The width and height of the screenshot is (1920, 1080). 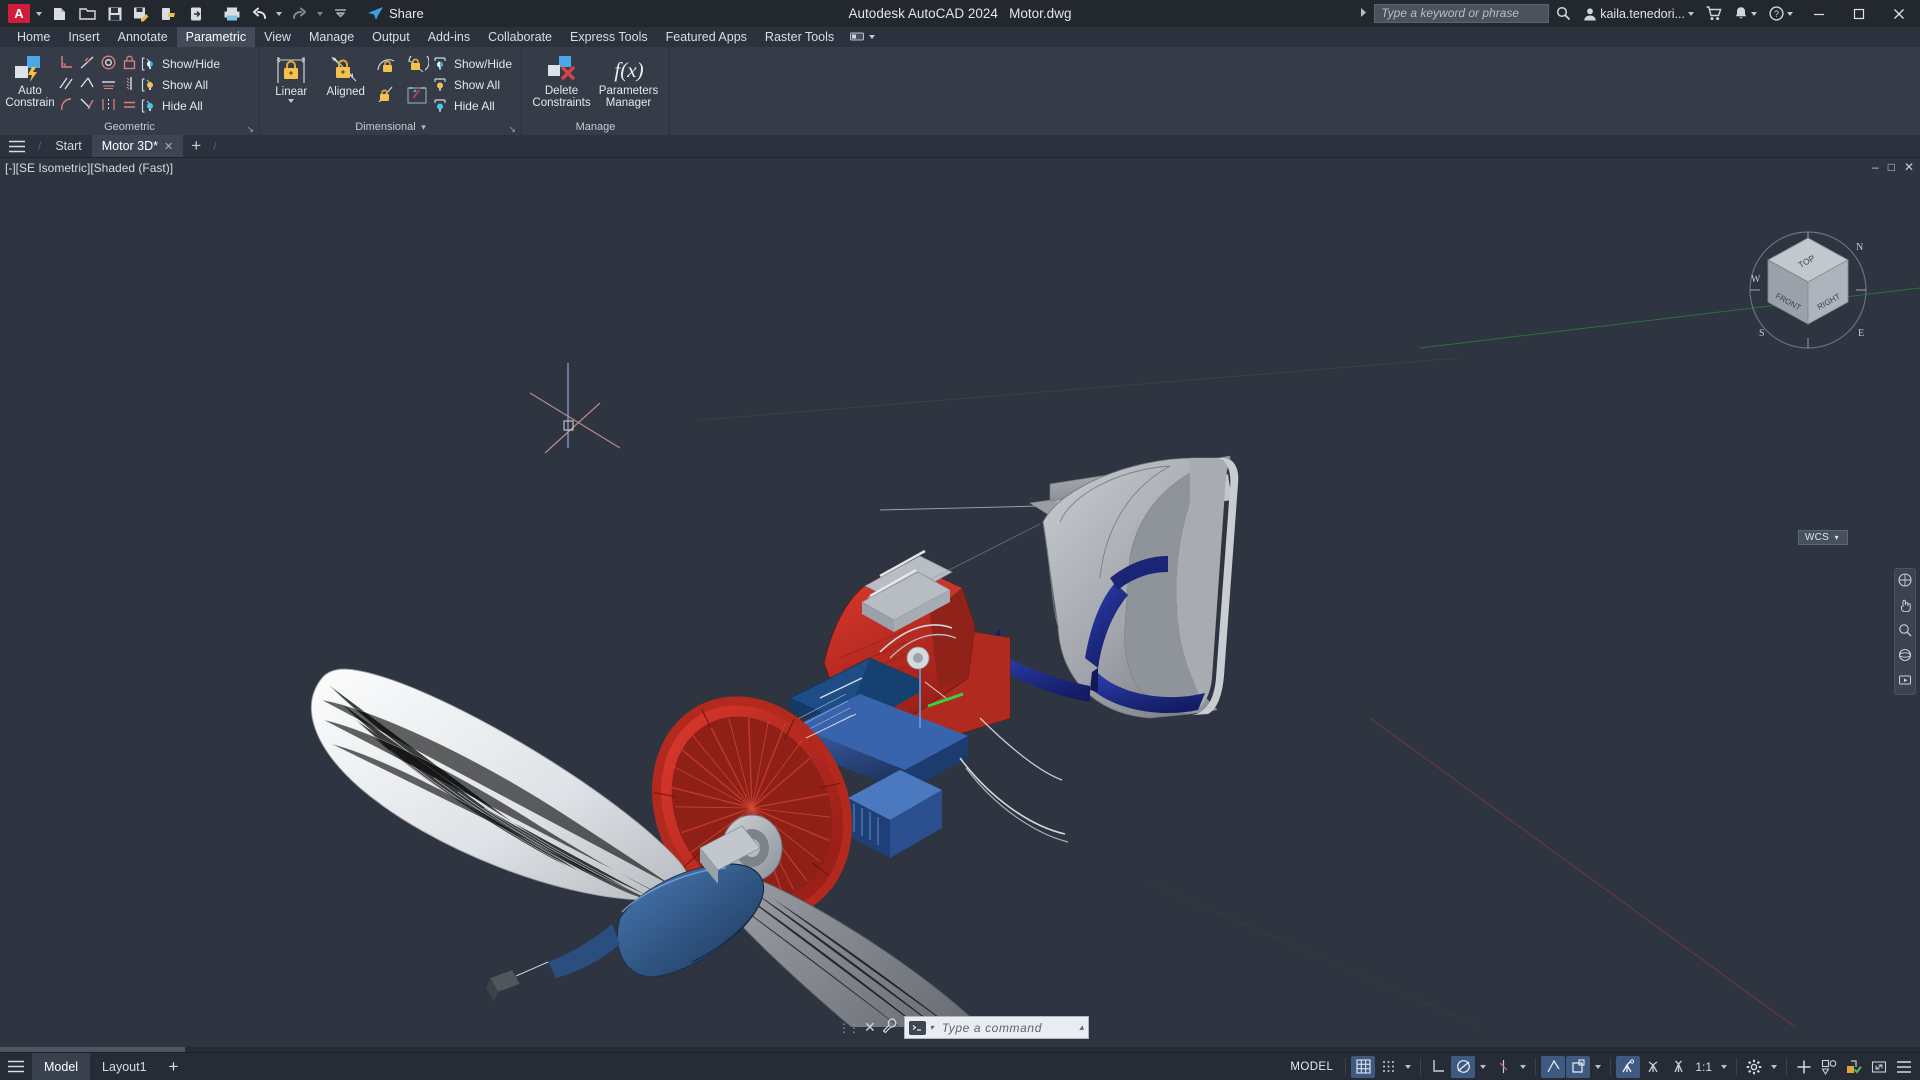 I want to click on maximize-icon, so click(x=1859, y=13).